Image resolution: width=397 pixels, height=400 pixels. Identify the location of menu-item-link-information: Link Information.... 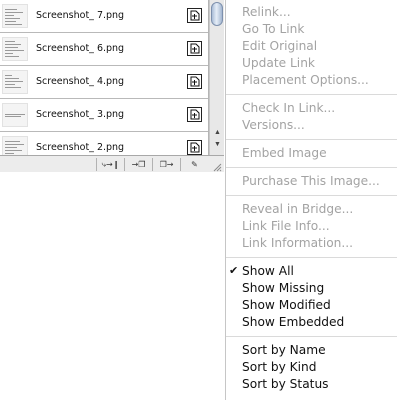
(311, 243).